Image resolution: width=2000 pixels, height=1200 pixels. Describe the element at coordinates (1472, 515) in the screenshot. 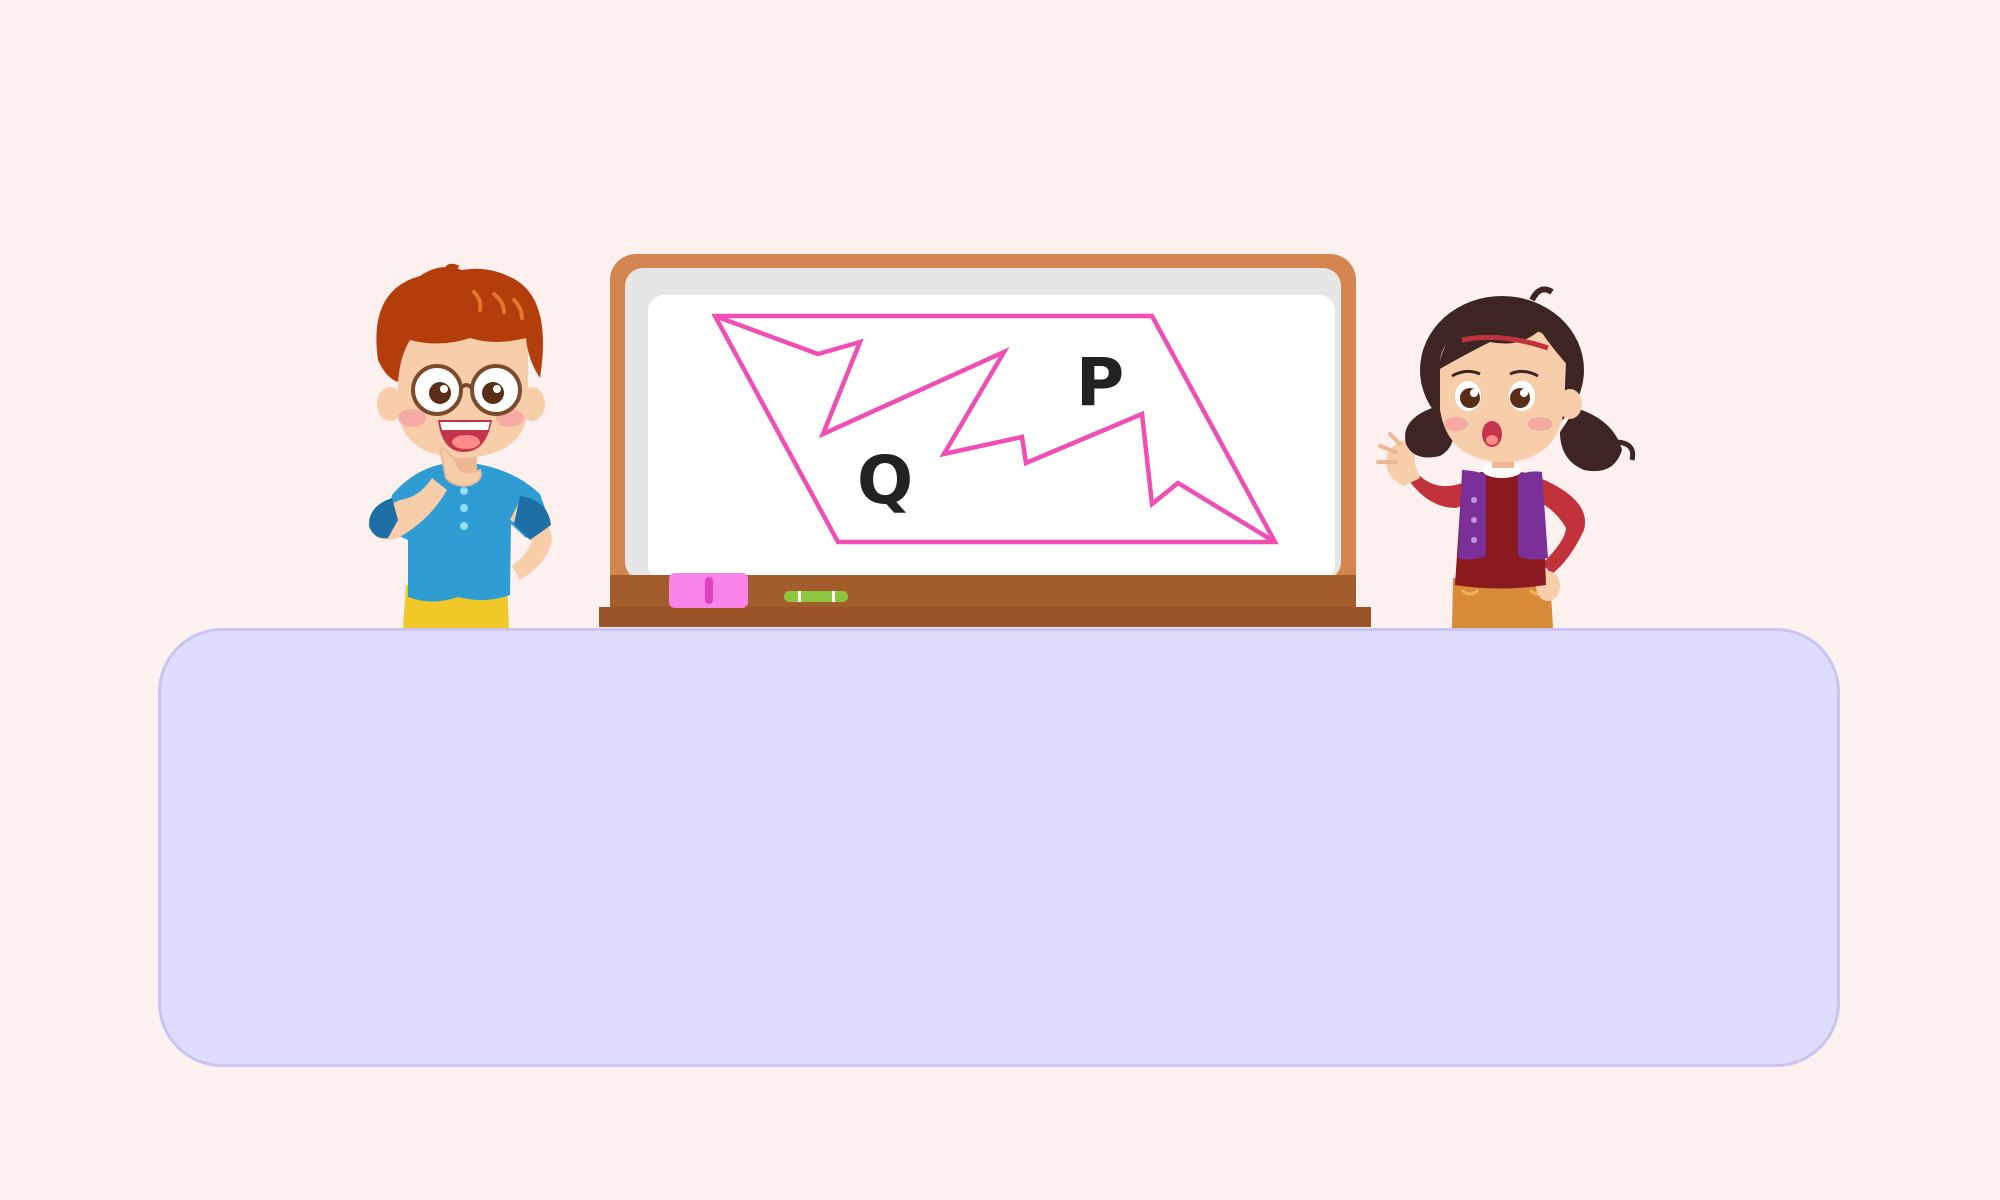

I see `girl-vest-left` at that location.